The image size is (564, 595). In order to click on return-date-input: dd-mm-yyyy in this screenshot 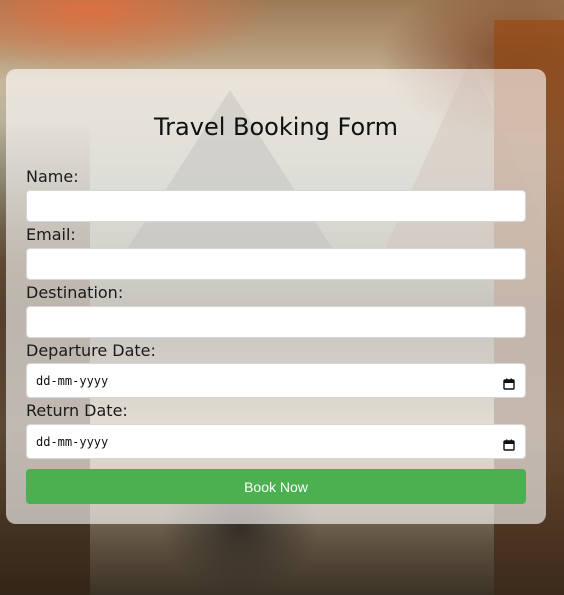, I will do `click(276, 441)`.